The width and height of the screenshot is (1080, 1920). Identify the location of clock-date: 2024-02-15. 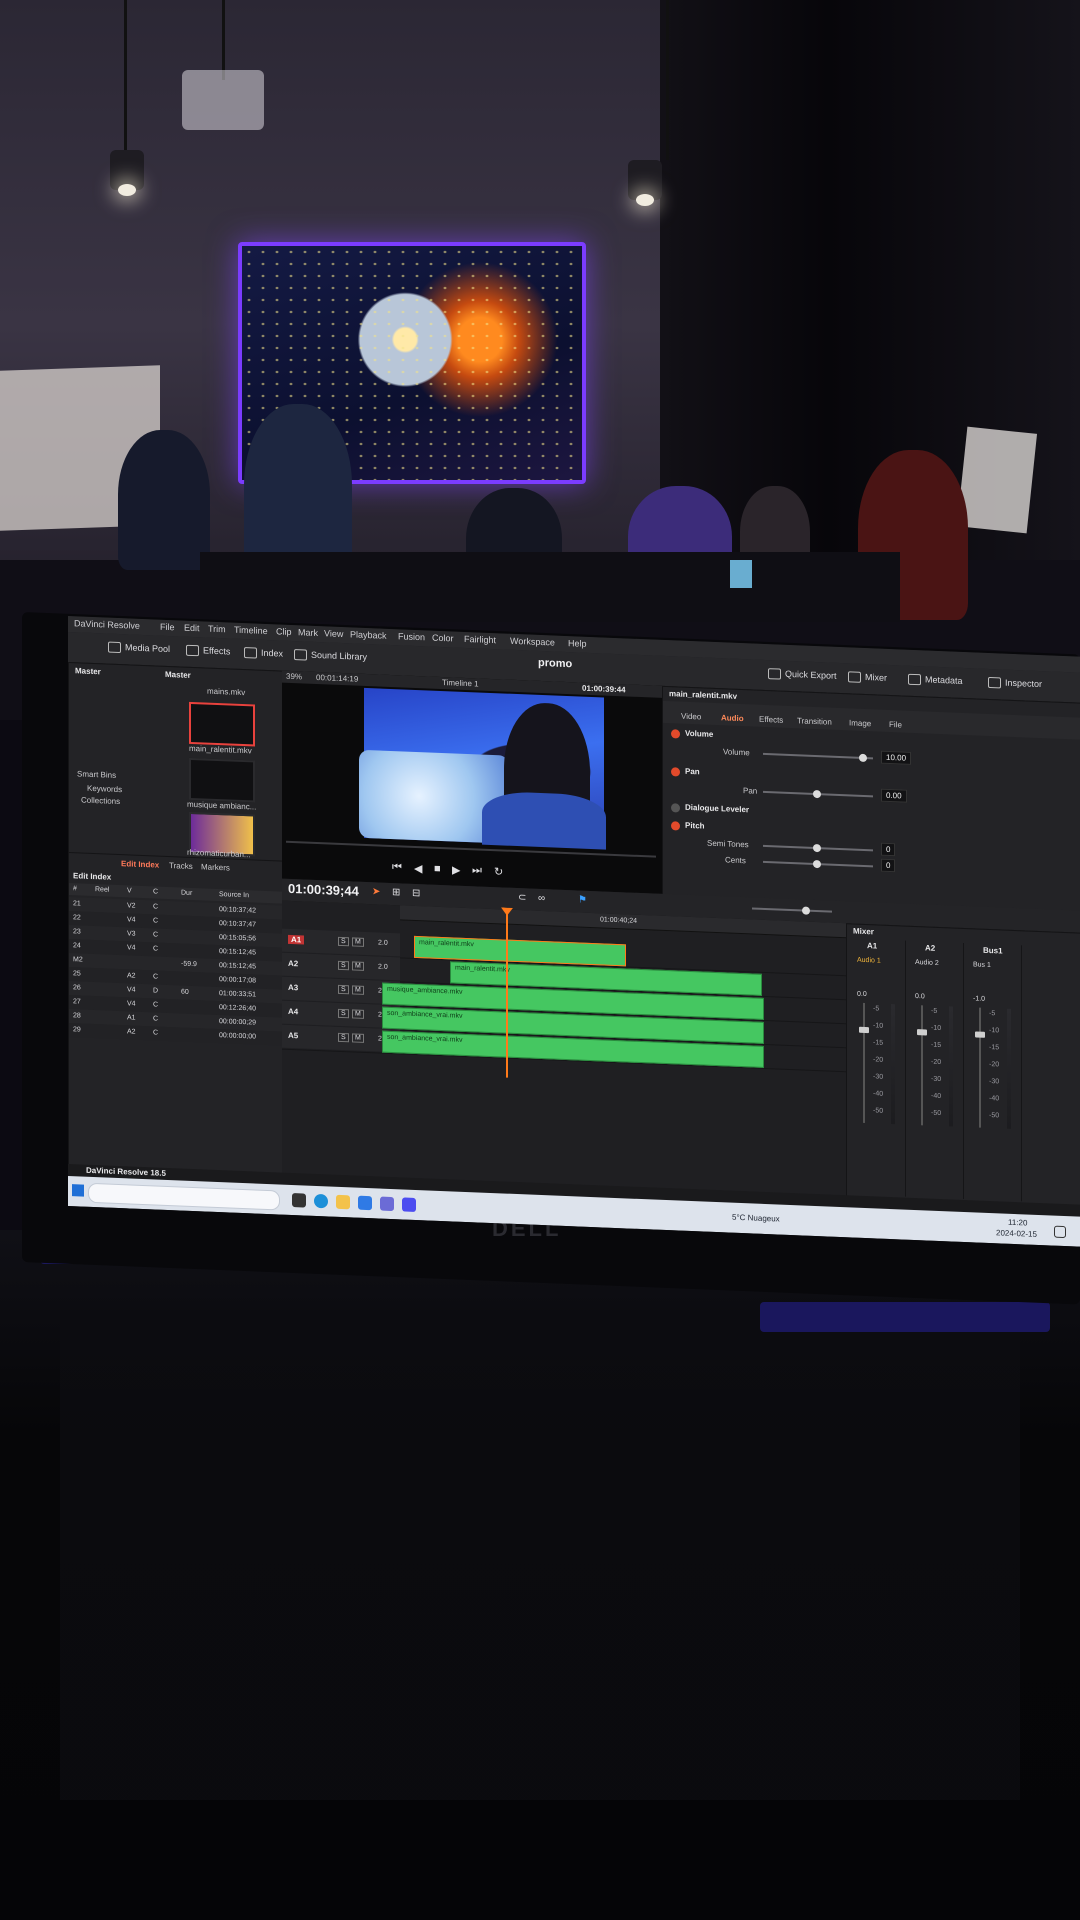
(1016, 1233).